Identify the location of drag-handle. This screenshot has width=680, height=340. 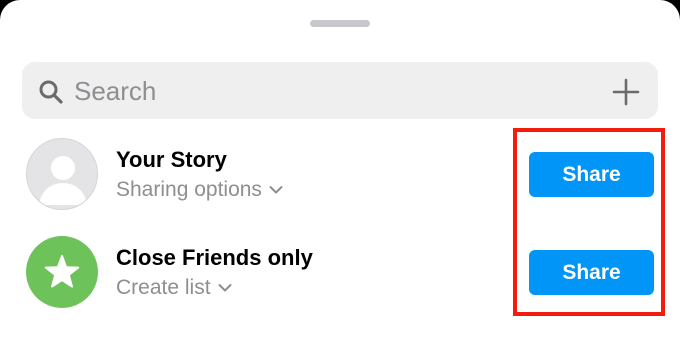
(340, 23).